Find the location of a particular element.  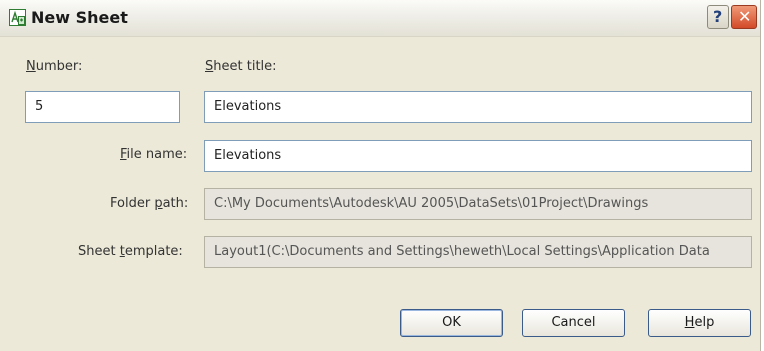

window-title: New Sheet is located at coordinates (79, 17).